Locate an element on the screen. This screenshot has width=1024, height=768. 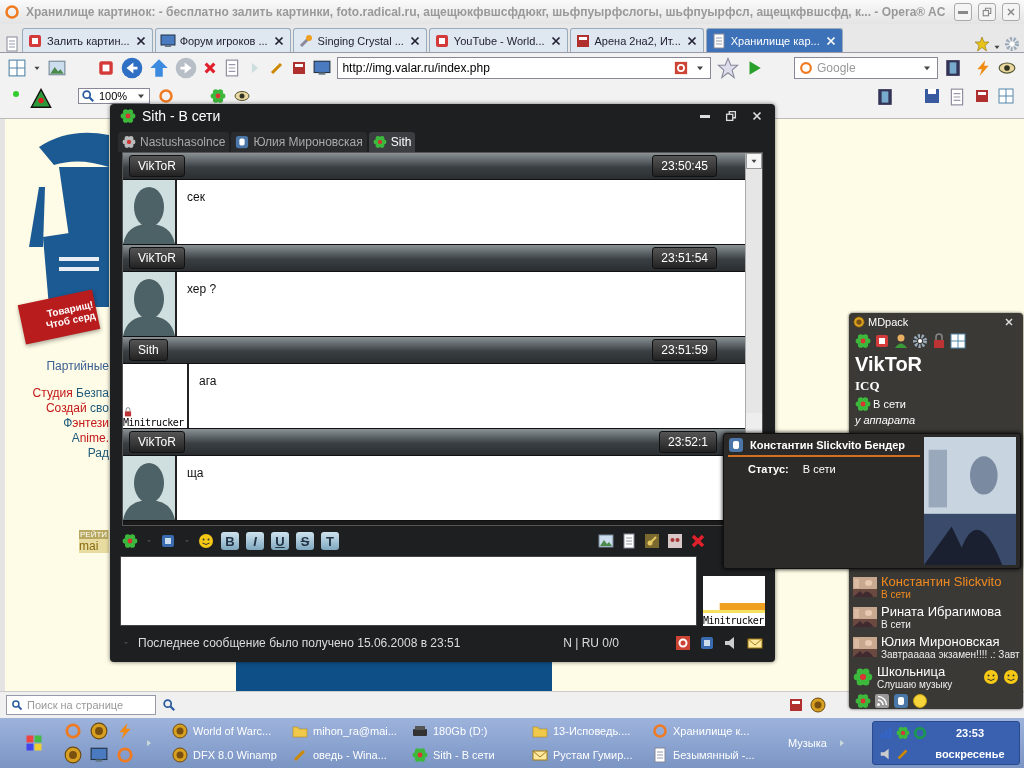
page-link: Студия Безпа is located at coordinates (70, 393).